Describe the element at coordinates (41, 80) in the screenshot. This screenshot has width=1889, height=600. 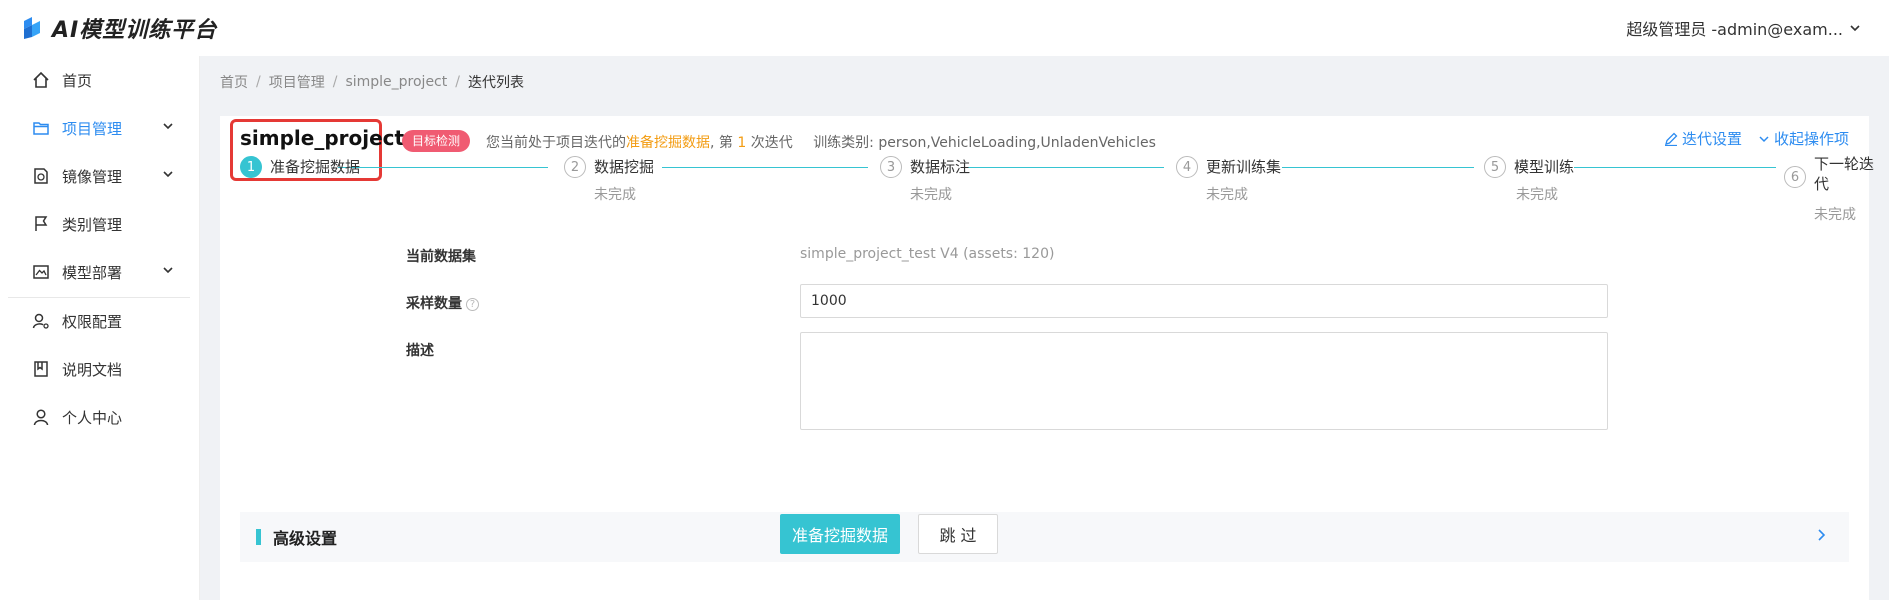
I see `home-icon` at that location.